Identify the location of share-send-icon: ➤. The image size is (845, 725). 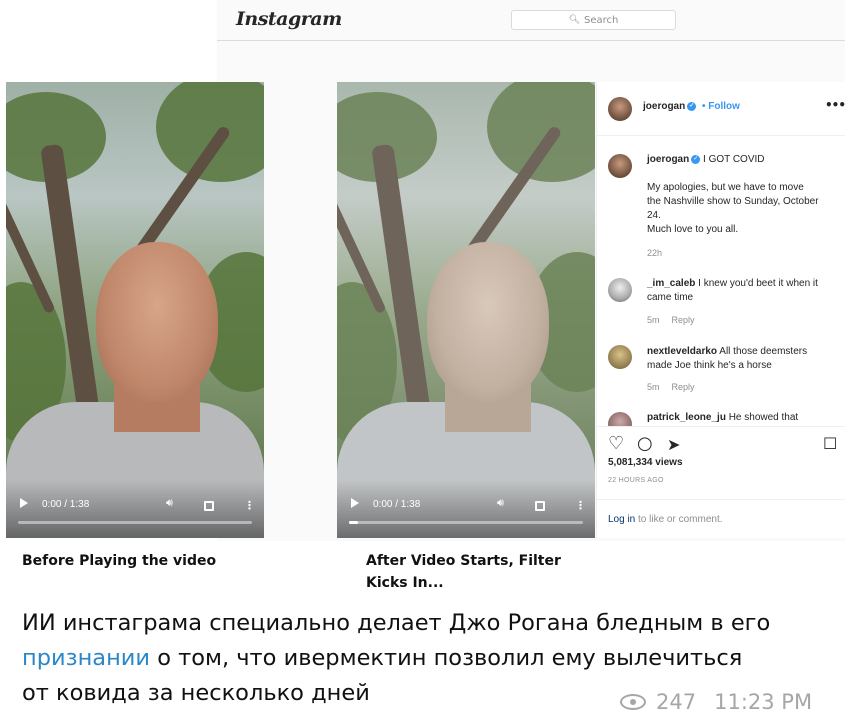
(673, 444).